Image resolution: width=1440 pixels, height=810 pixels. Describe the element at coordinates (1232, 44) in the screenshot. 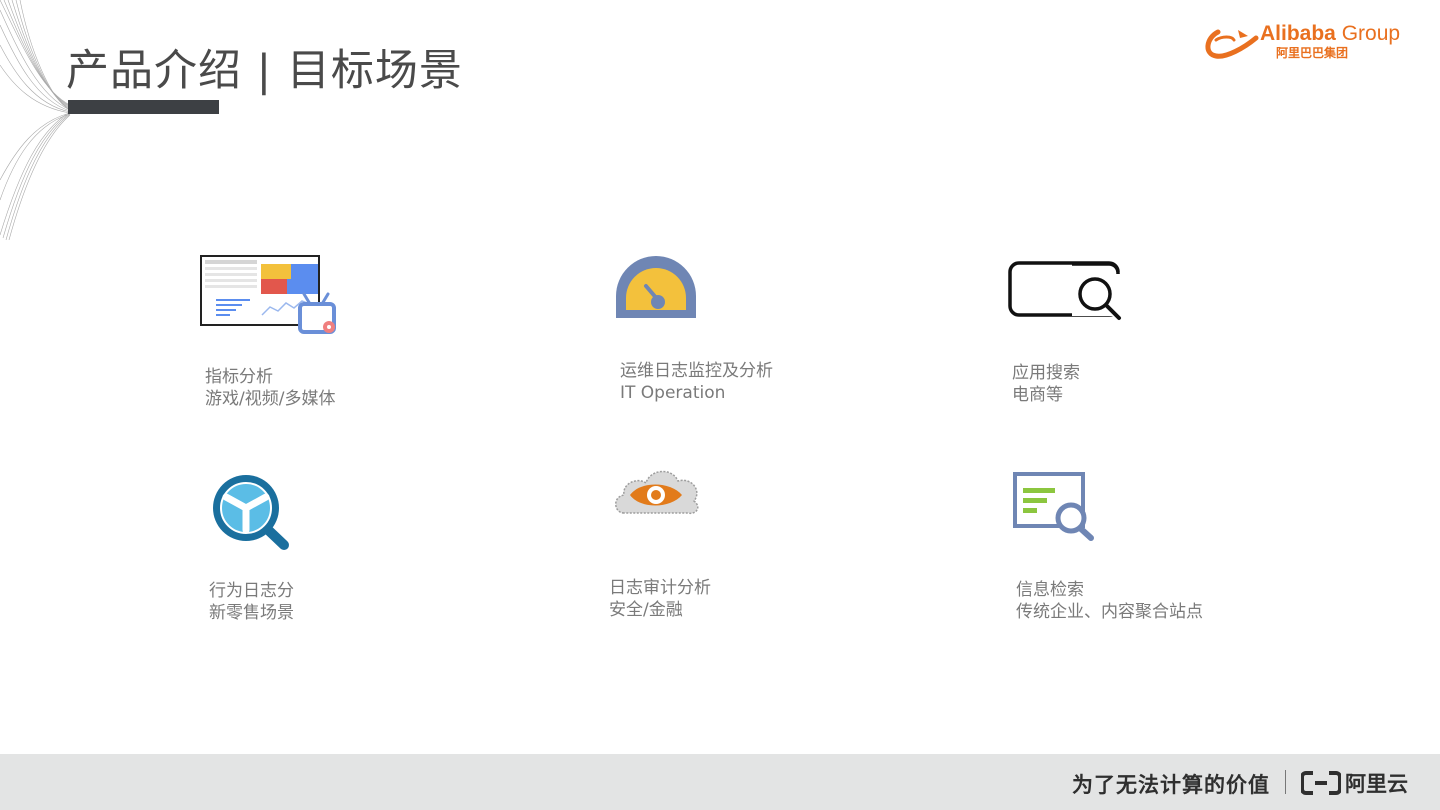

I see `alibaba-smile-icon` at that location.